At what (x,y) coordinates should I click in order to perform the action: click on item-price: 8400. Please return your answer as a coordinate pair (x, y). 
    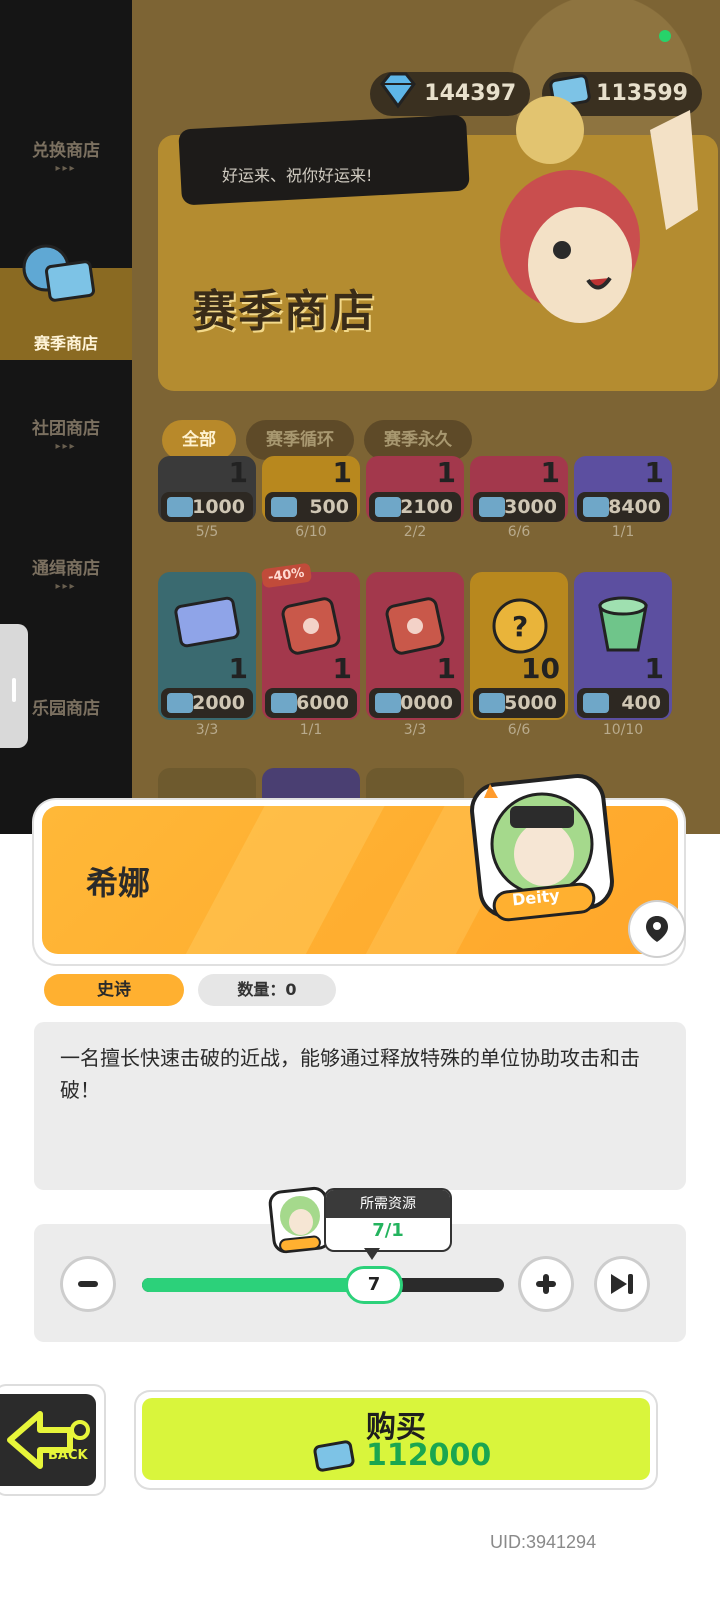
    Looking at the image, I should click on (623, 507).